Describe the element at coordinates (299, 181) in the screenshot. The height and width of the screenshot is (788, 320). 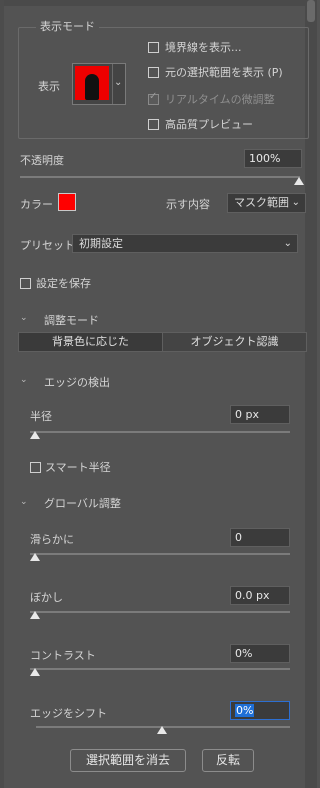
I see `opacity-slider-handle` at that location.